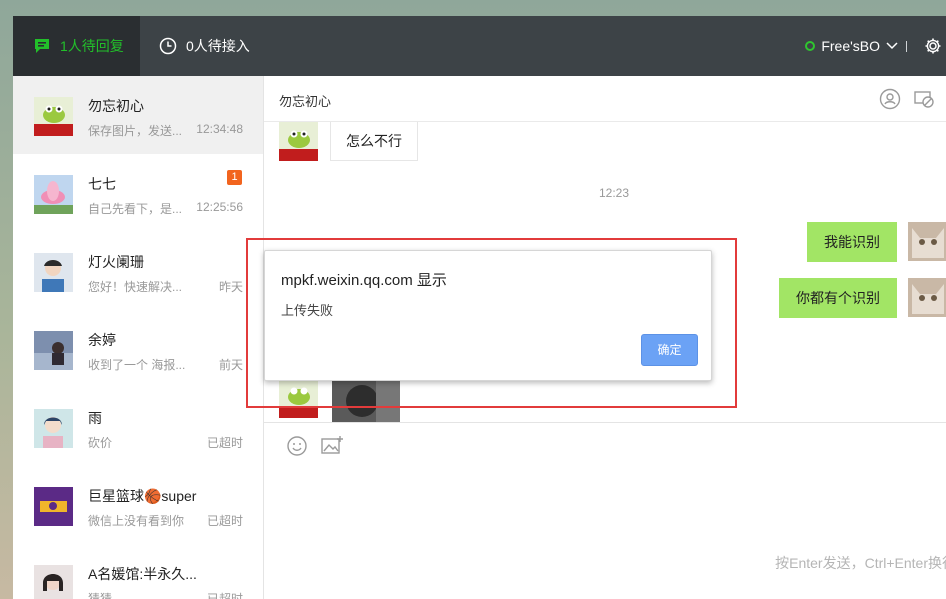  What do you see at coordinates (219, 207) in the screenshot?
I see `conversation-time: 12:25:56` at bounding box center [219, 207].